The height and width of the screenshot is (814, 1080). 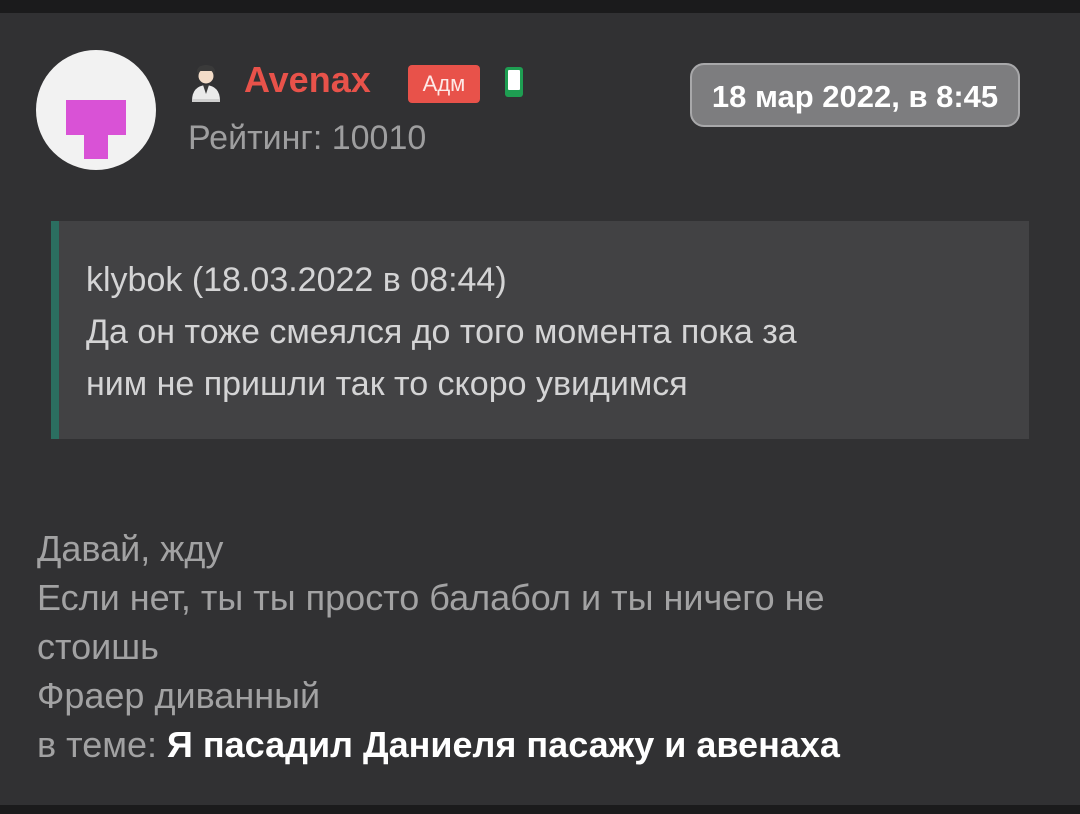 What do you see at coordinates (179, 695) in the screenshot?
I see `message-line: Фраер диванный` at bounding box center [179, 695].